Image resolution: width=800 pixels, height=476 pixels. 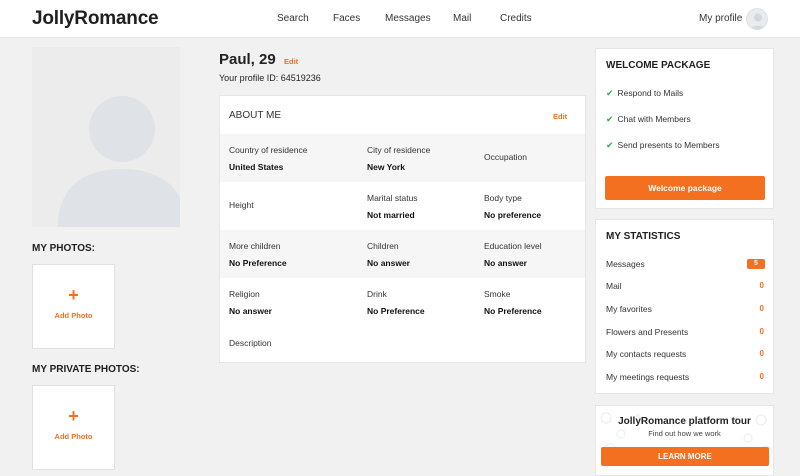 I want to click on welcome-package-title: WELCOME PACKAGE, so click(x=658, y=65).